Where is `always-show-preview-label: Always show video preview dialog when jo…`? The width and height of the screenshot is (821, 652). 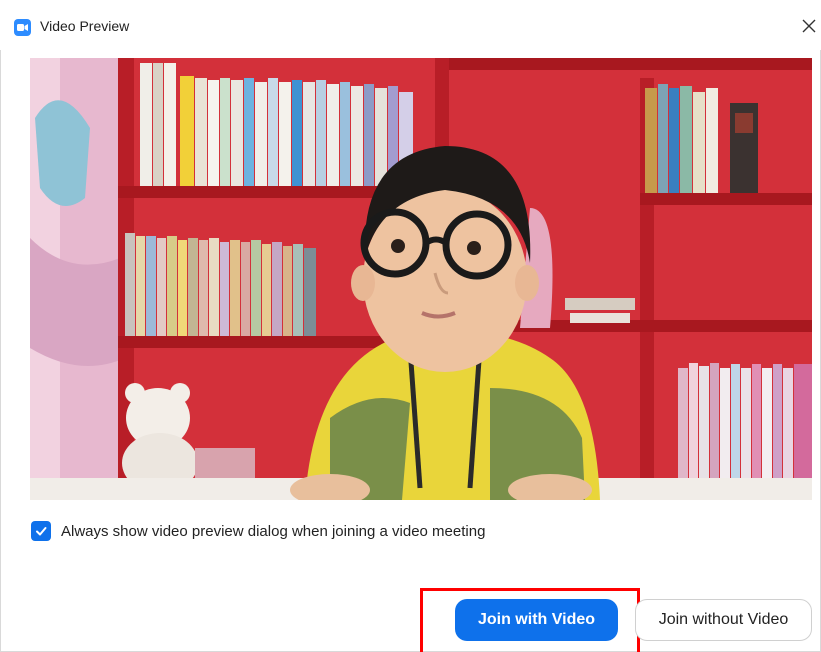
always-show-preview-label: Always show video preview dialog when jo… is located at coordinates (273, 531).